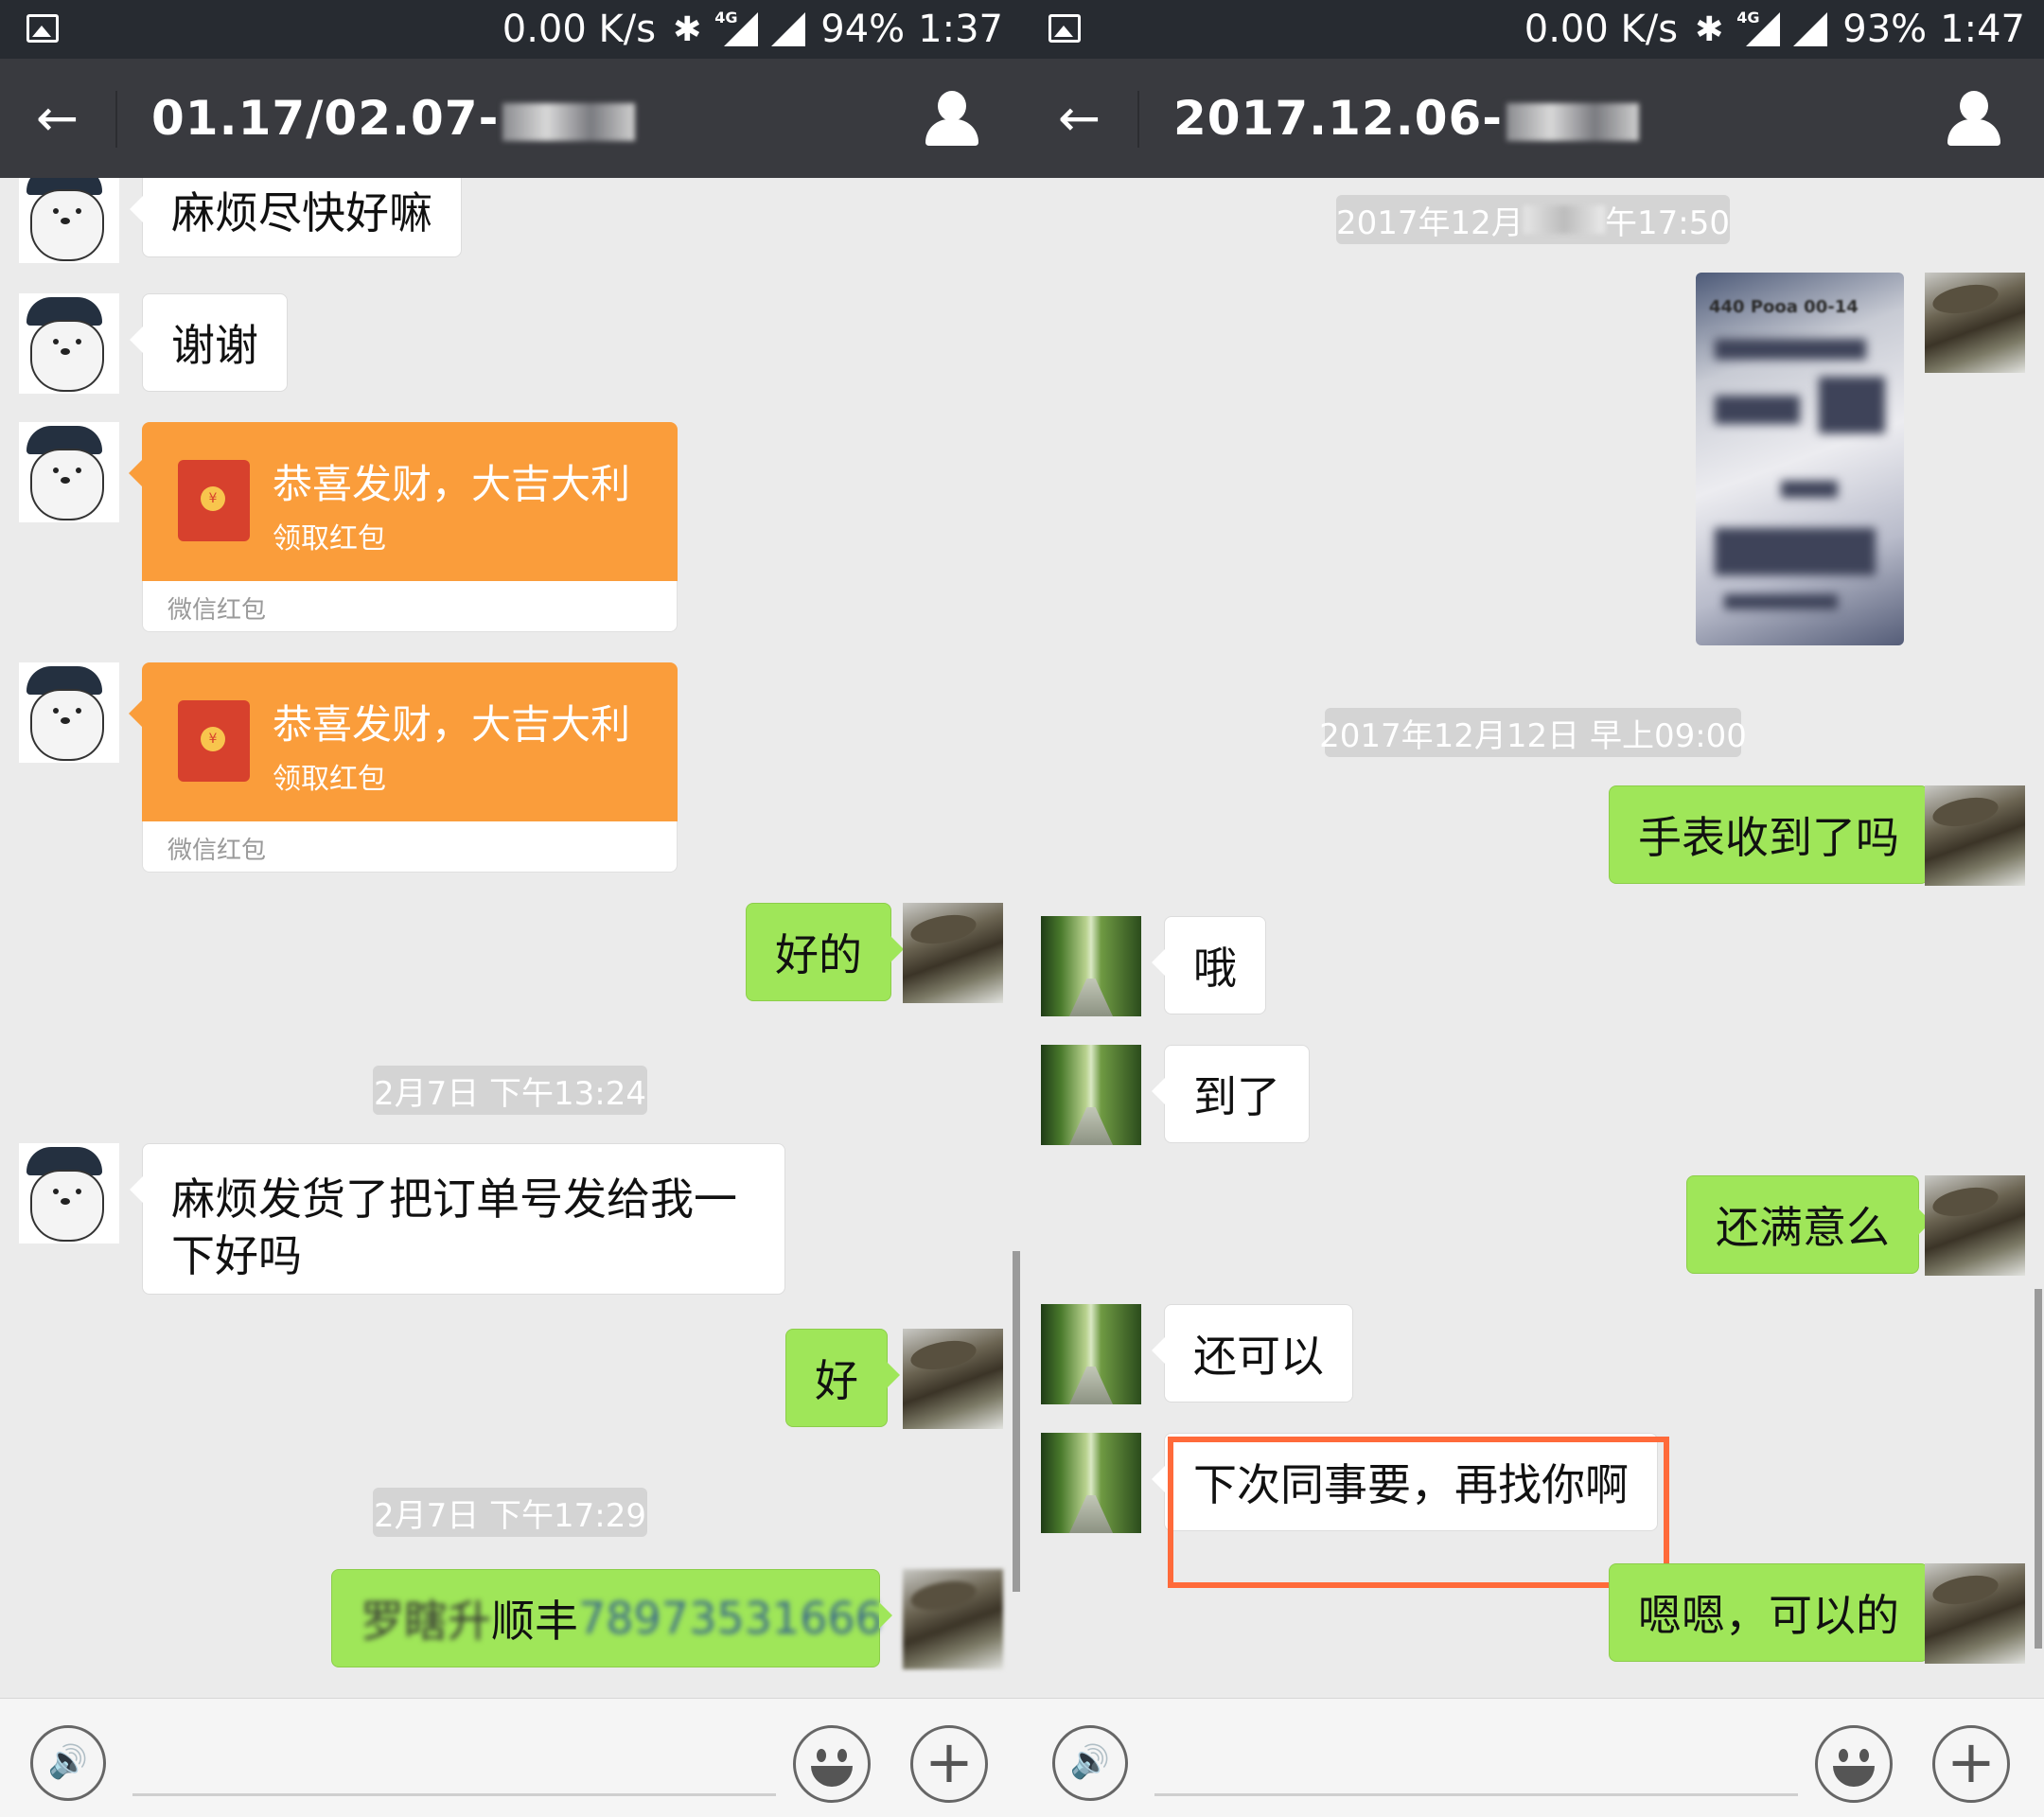 Image resolution: width=2044 pixels, height=1817 pixels. What do you see at coordinates (457, 1219) in the screenshot?
I see `message-bubble: 麻烦发货了把订单号发给我一下好吗` at bounding box center [457, 1219].